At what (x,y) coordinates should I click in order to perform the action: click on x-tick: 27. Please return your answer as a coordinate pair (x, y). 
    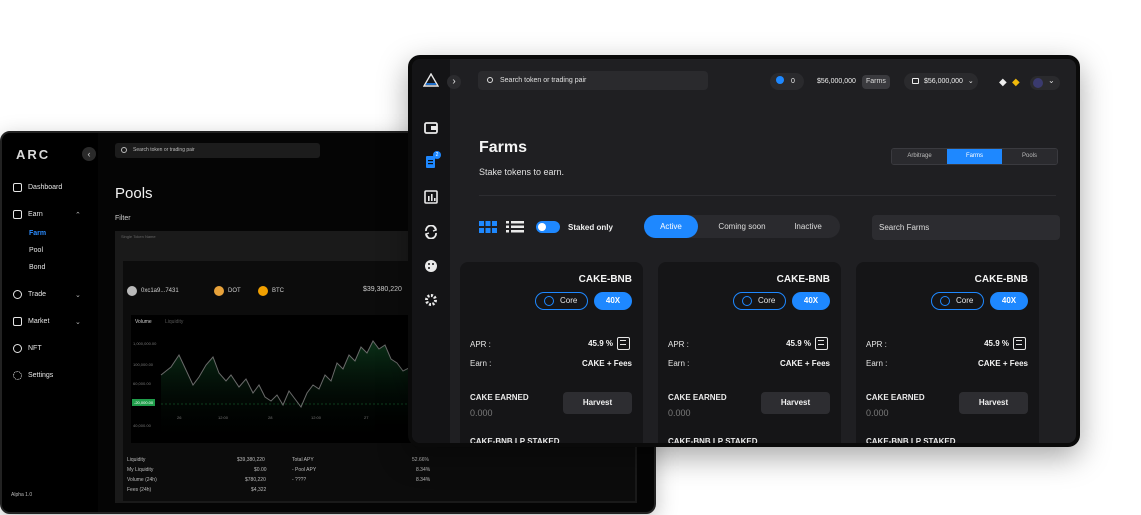
    Looking at the image, I should click on (366, 417).